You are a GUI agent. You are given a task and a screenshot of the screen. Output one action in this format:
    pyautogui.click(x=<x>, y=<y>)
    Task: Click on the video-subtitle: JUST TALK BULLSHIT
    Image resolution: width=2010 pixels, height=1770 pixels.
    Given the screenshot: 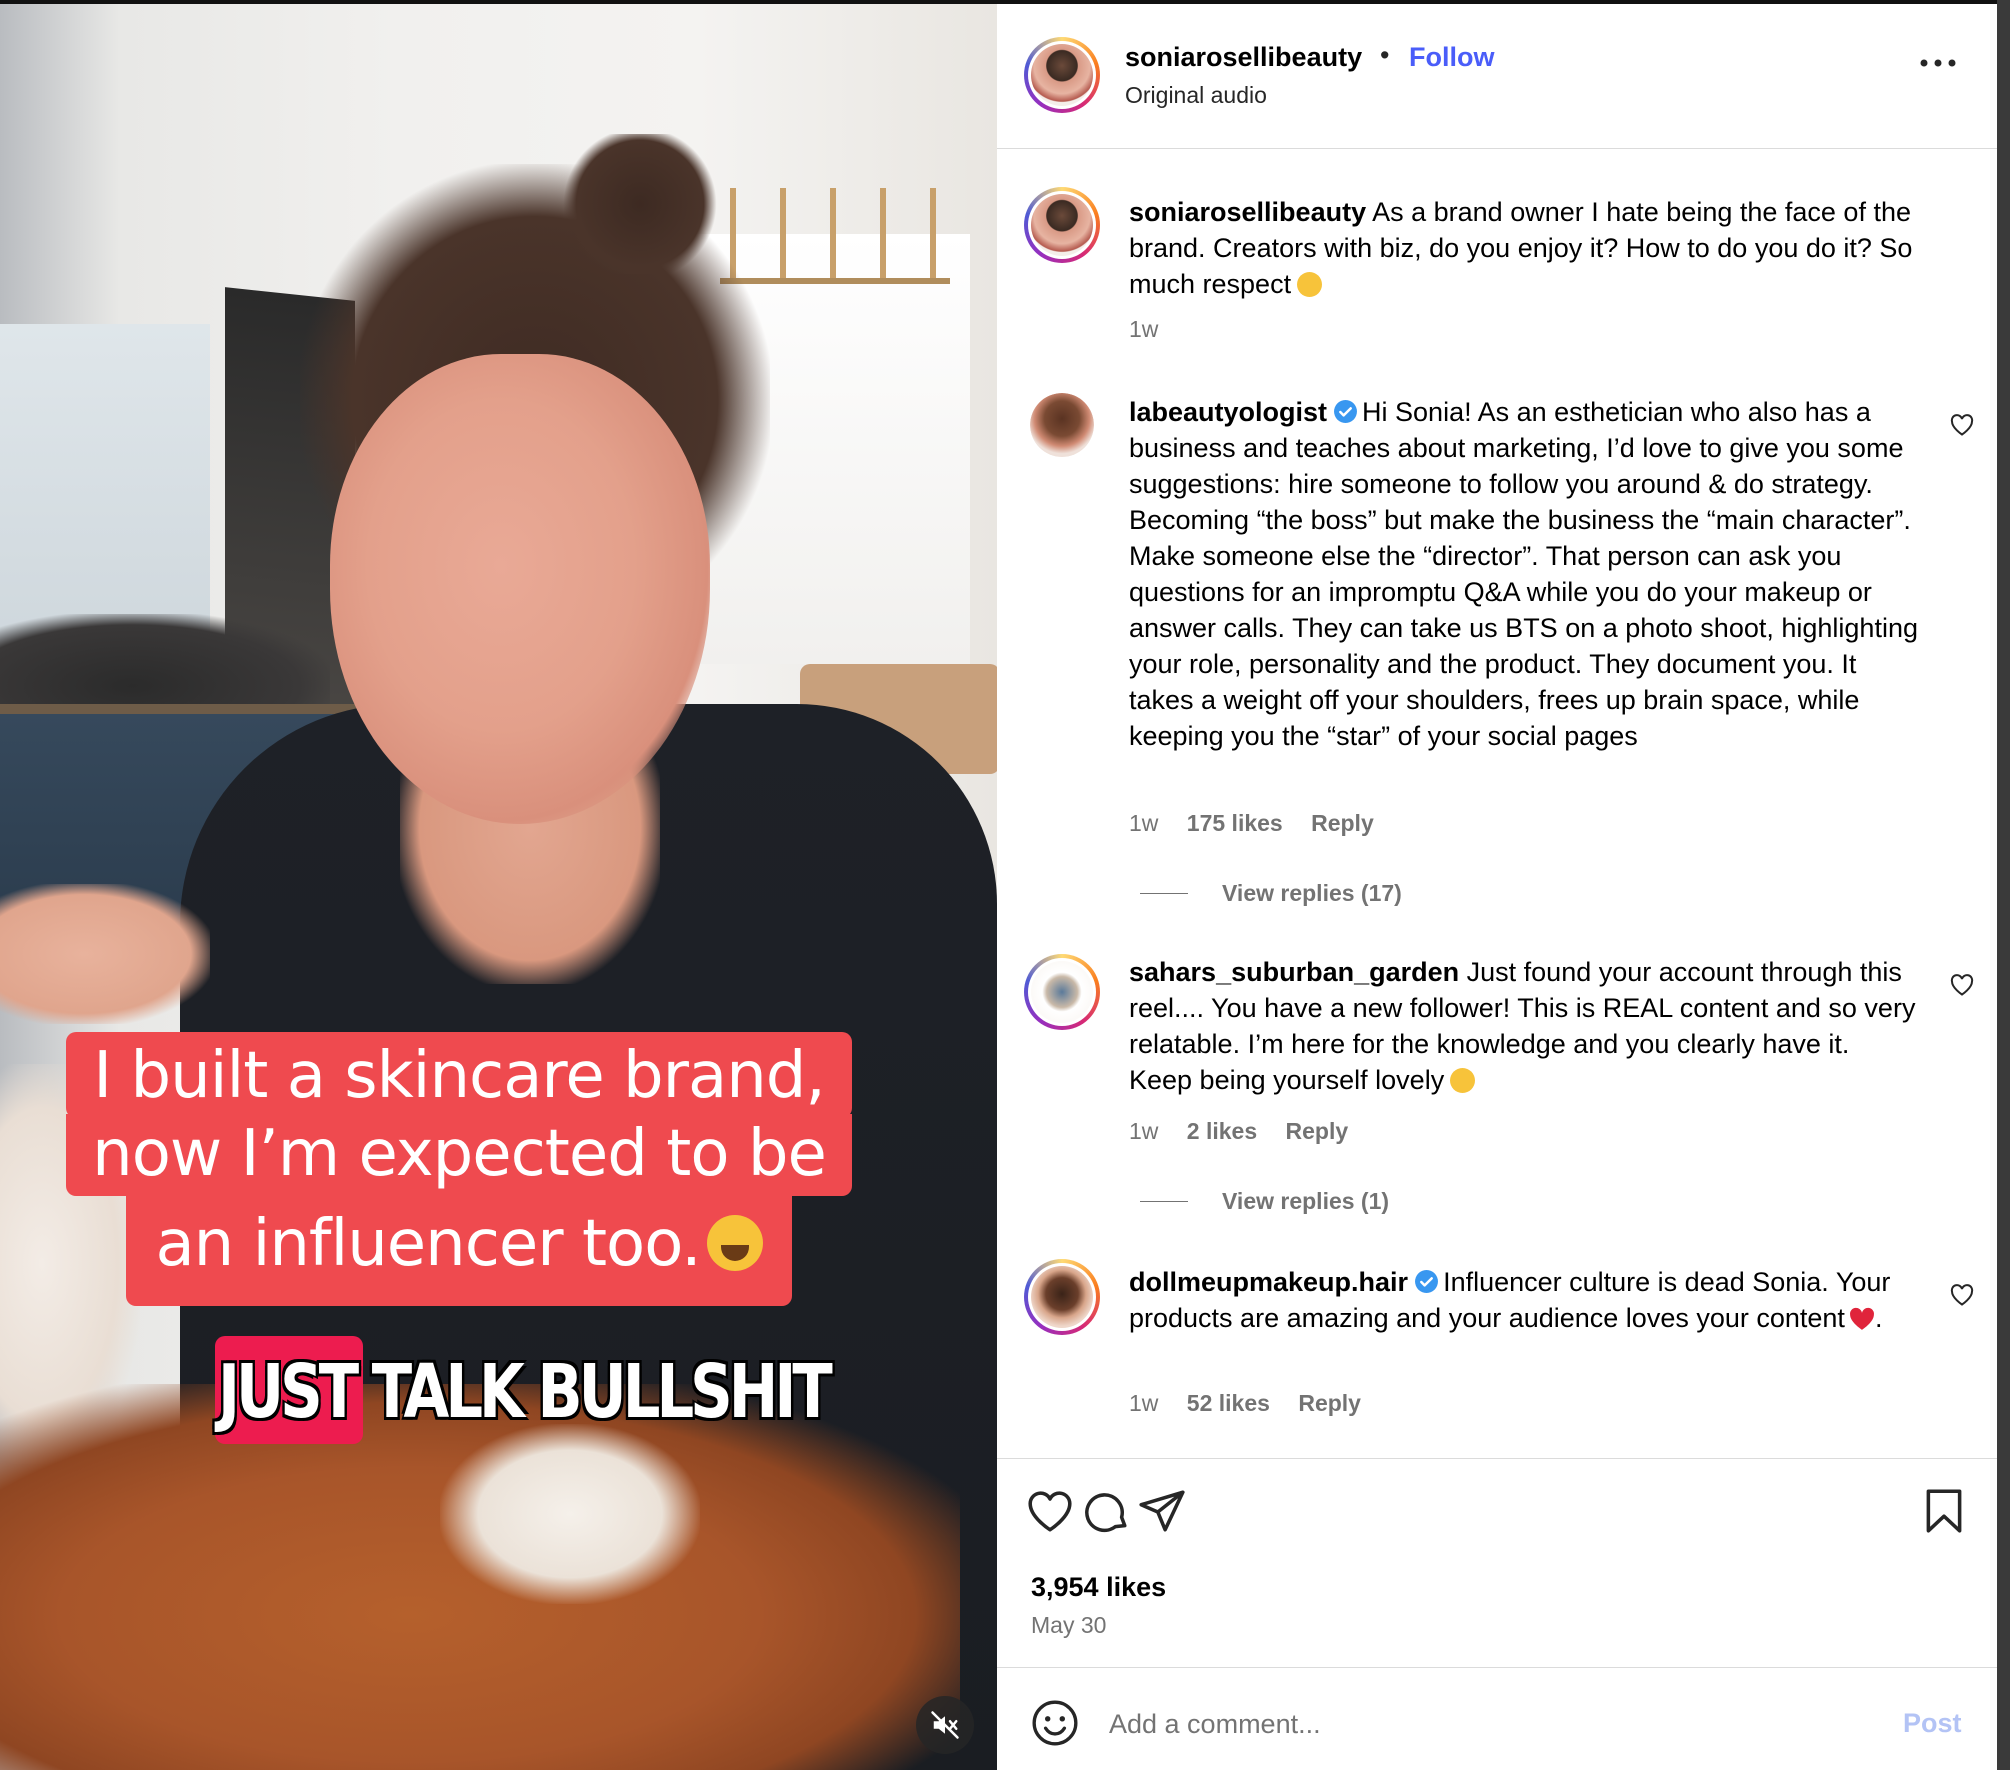 What is the action you would take?
    pyautogui.click(x=525, y=1392)
    